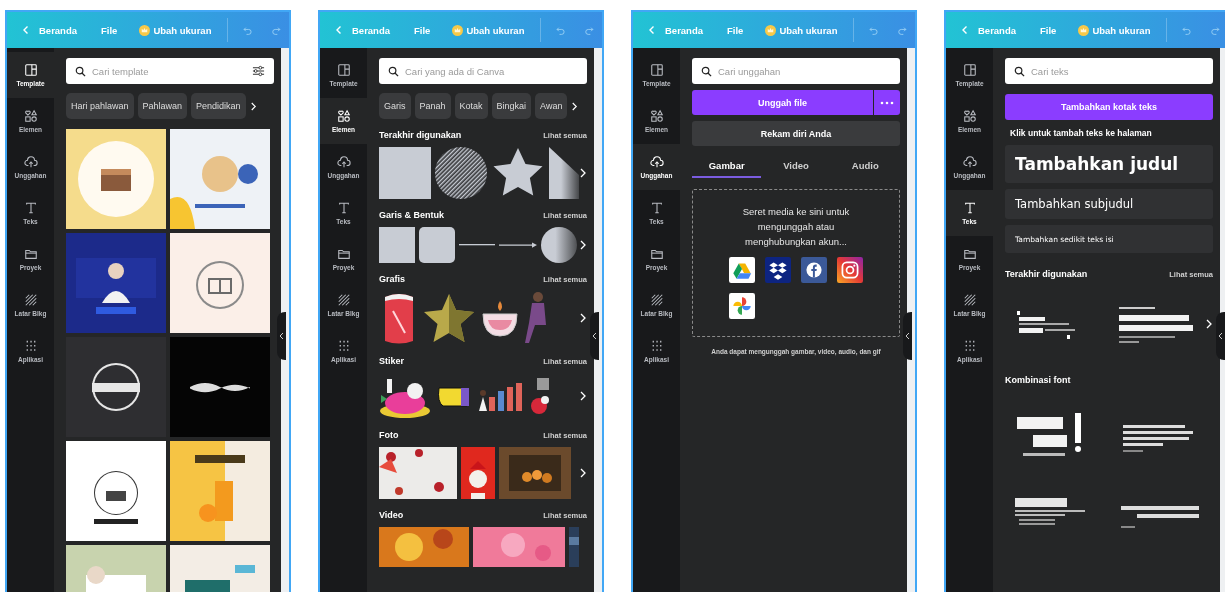 The height and width of the screenshot is (592, 1225). What do you see at coordinates (392, 279) in the screenshot?
I see `section-title: Grafis` at bounding box center [392, 279].